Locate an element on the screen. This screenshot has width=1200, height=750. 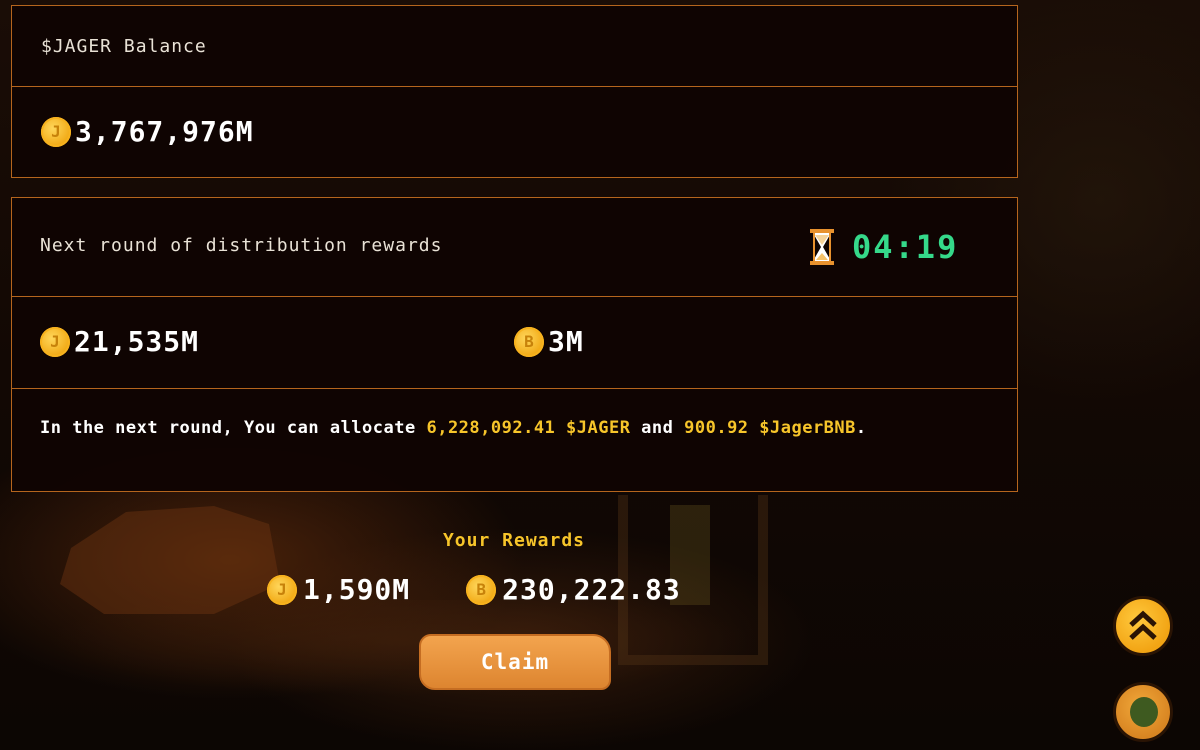
bnb-pool: B 3M is located at coordinates (549, 341).